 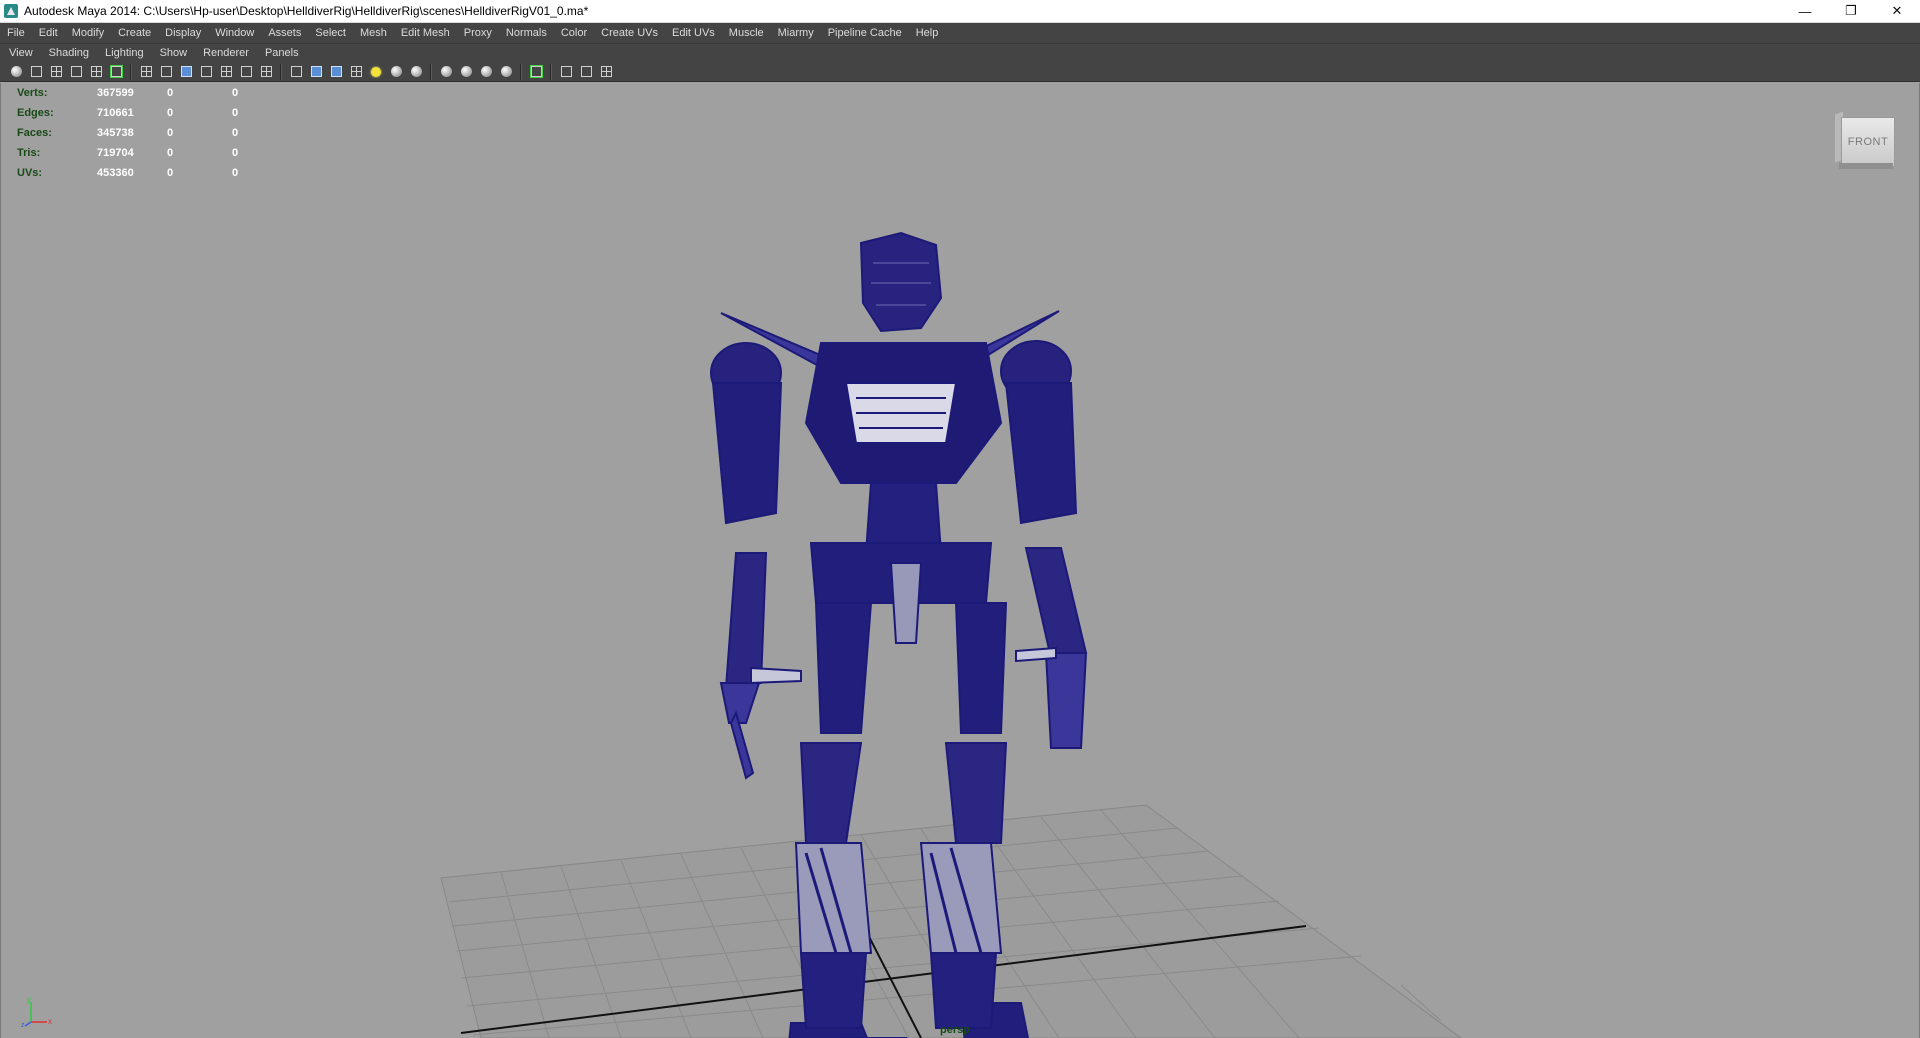 I want to click on menu-modify: Modify, so click(x=88, y=33).